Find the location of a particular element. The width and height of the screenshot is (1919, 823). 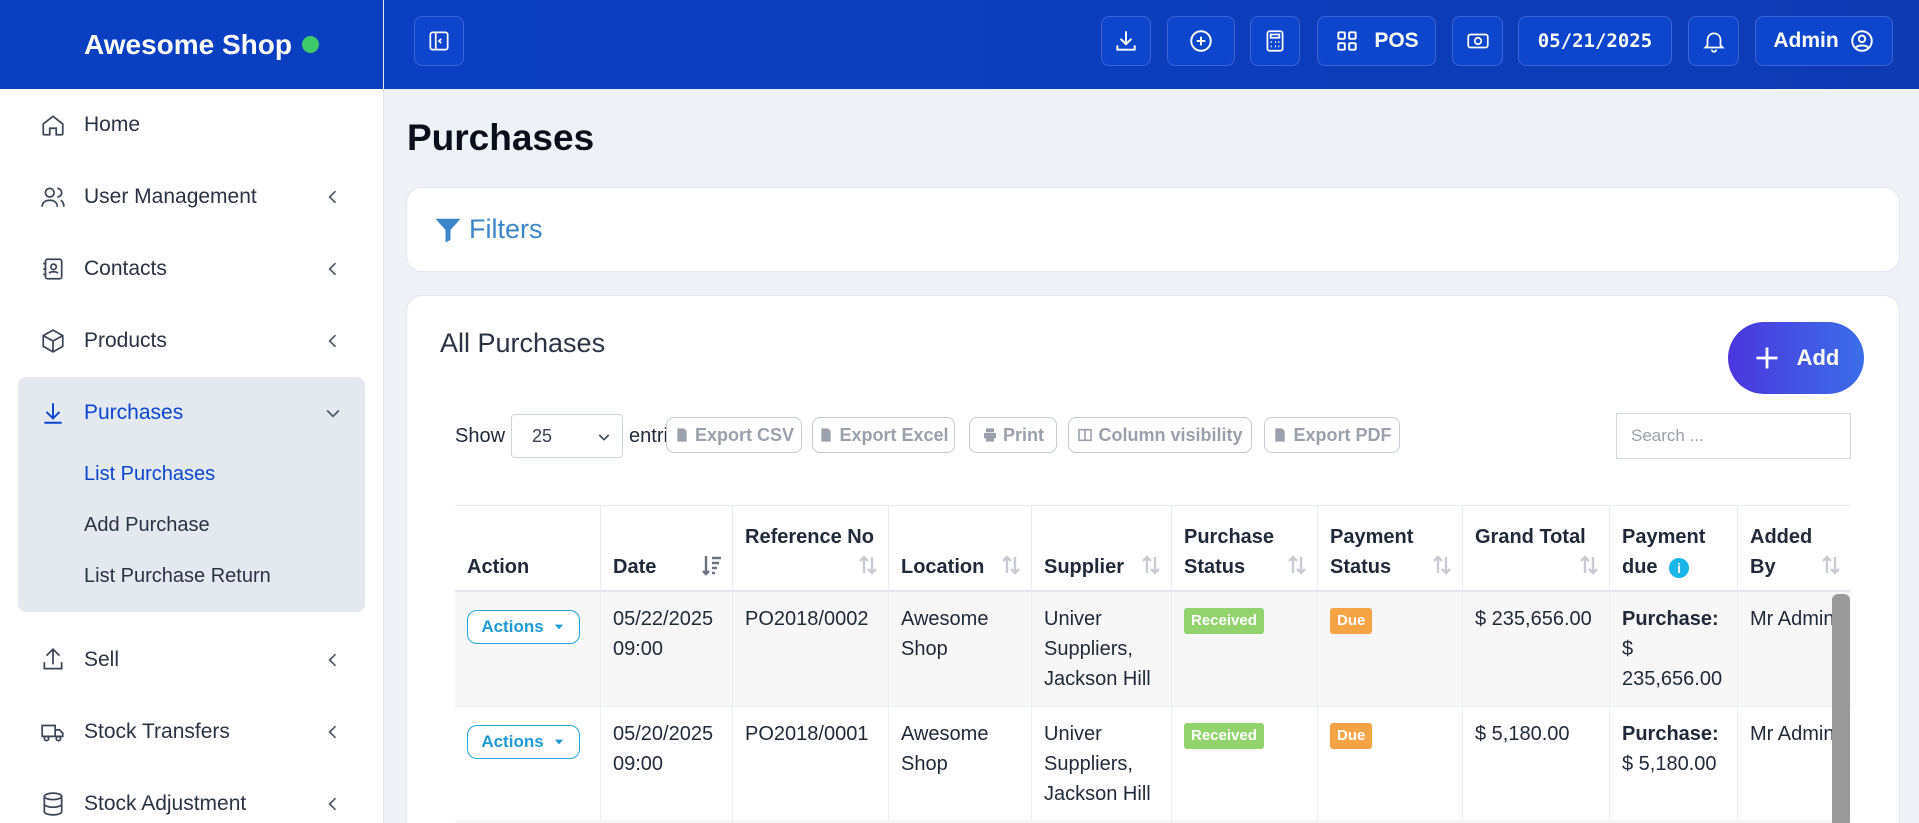

cell-location: Awesome Shop is located at coordinates (960, 649).